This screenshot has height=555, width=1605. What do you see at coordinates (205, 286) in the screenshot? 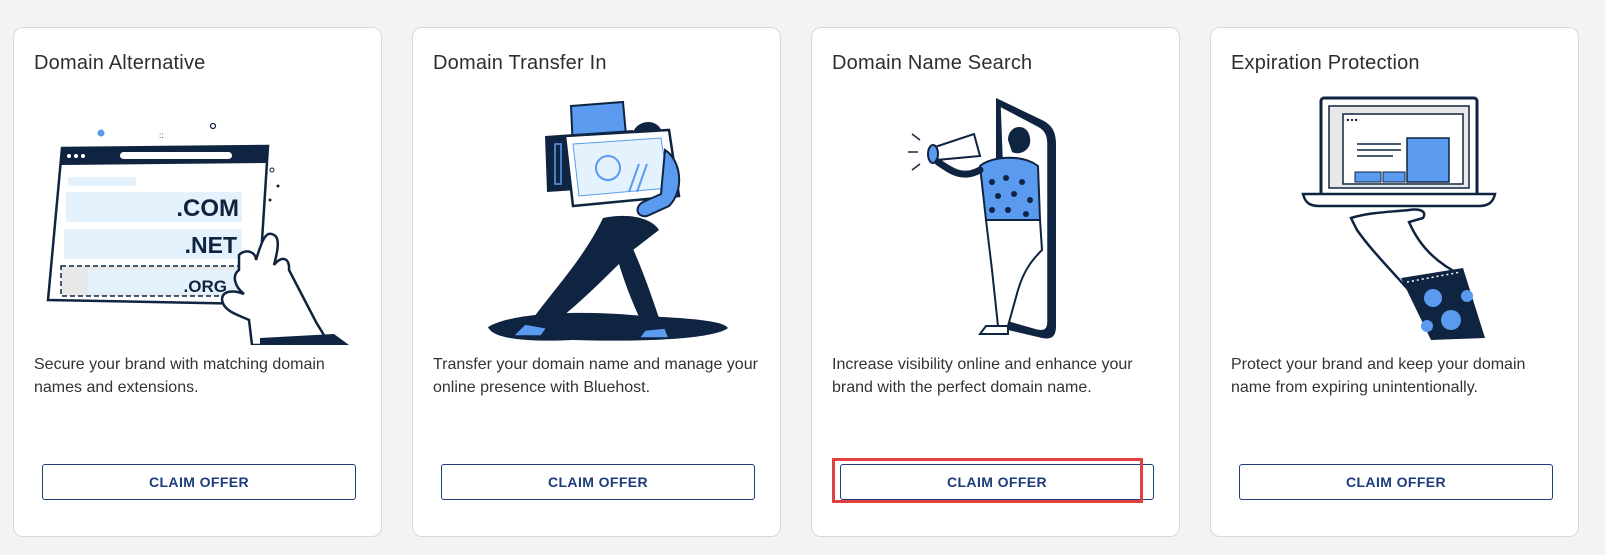
I see `org-extension-label: .ORG` at bounding box center [205, 286].